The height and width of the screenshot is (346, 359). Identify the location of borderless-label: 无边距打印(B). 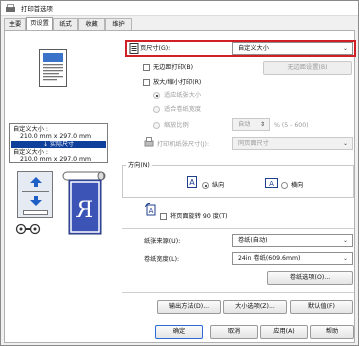
(173, 67).